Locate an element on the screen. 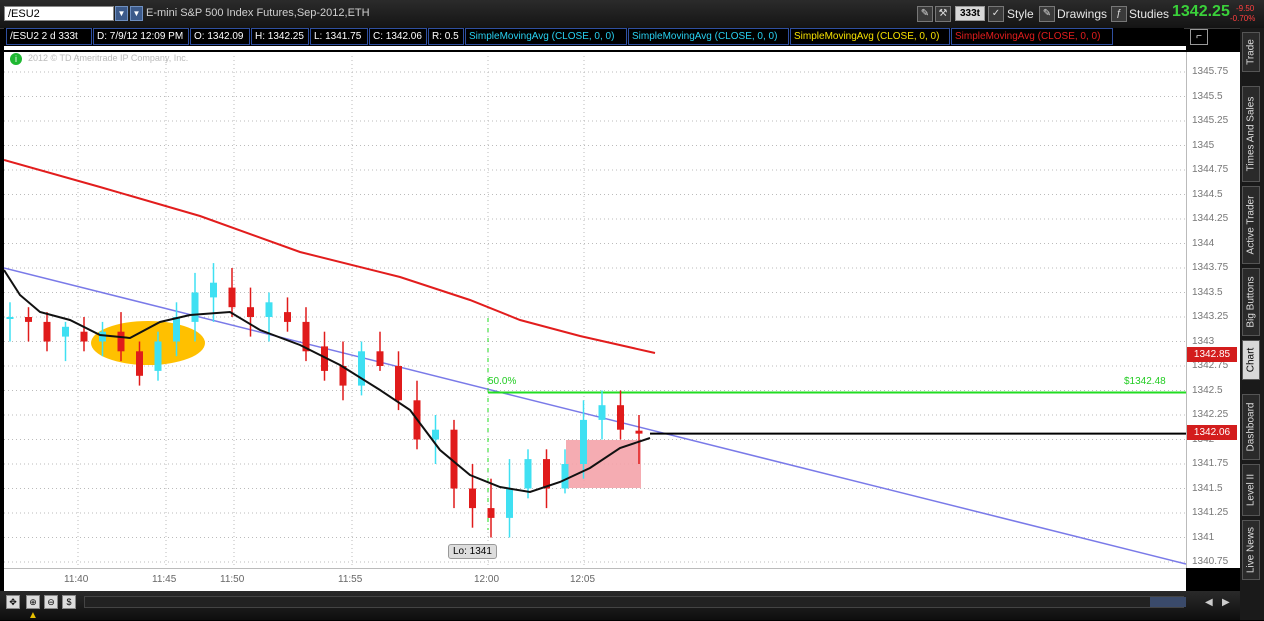  side-tab-big-buttons: Big Buttons is located at coordinates (1251, 302).